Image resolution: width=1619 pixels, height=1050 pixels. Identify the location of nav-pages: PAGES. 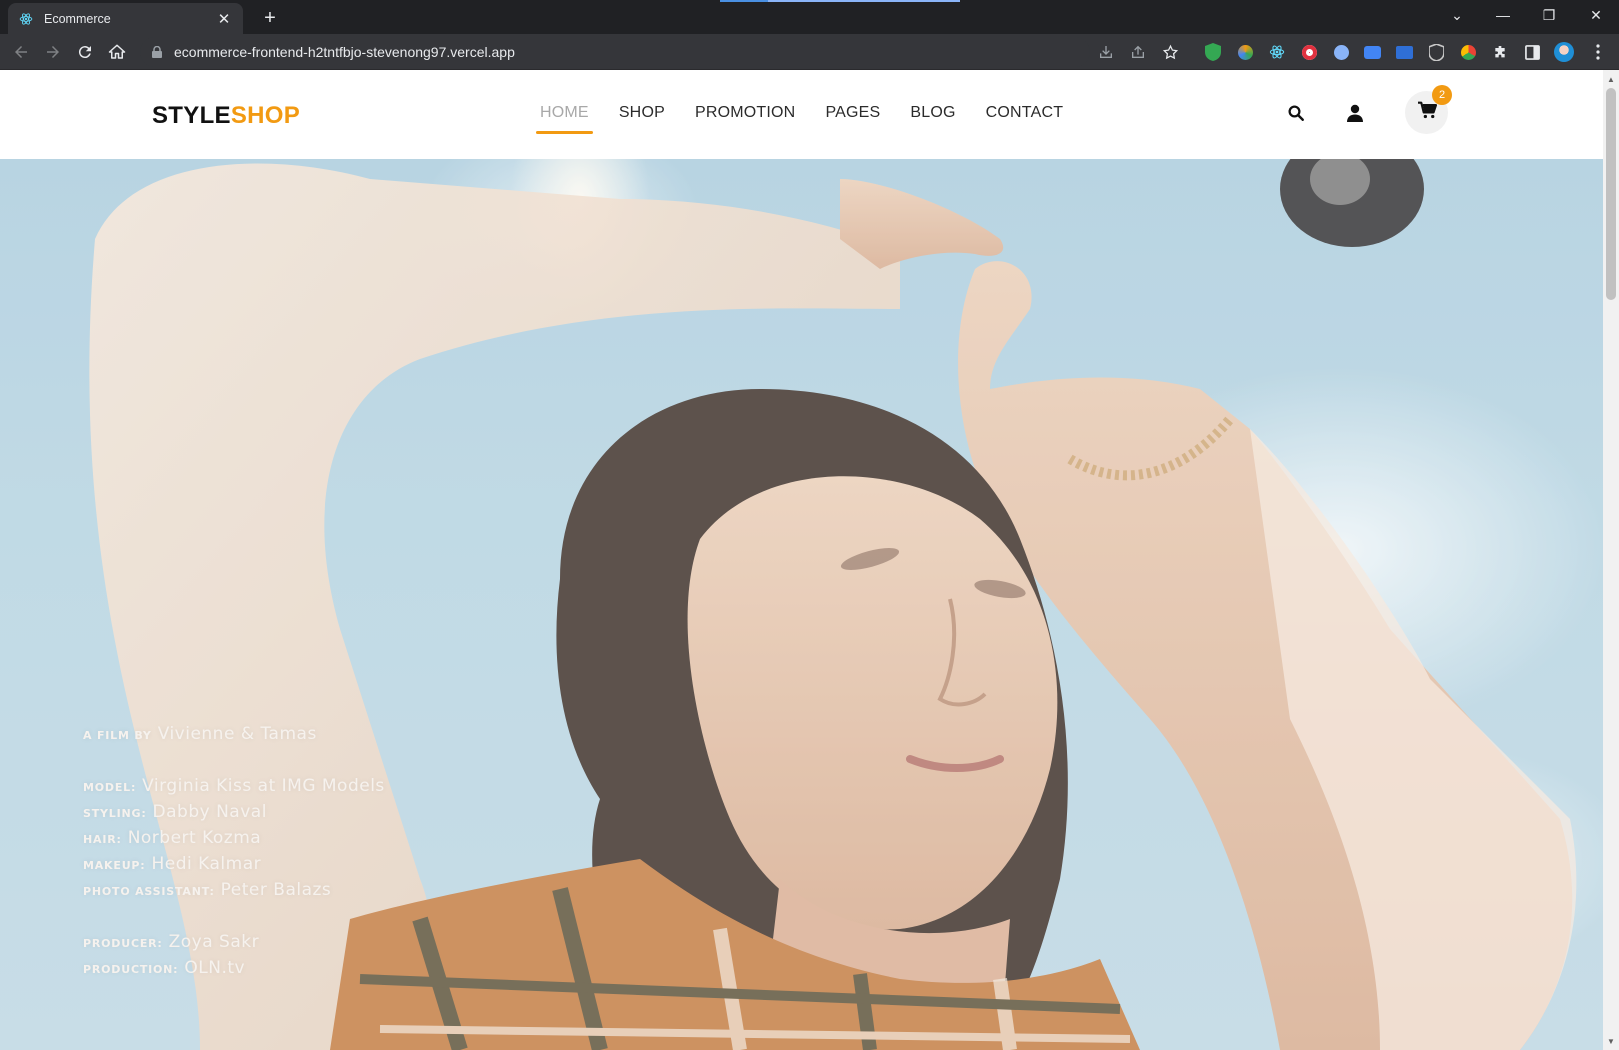
(852, 119).